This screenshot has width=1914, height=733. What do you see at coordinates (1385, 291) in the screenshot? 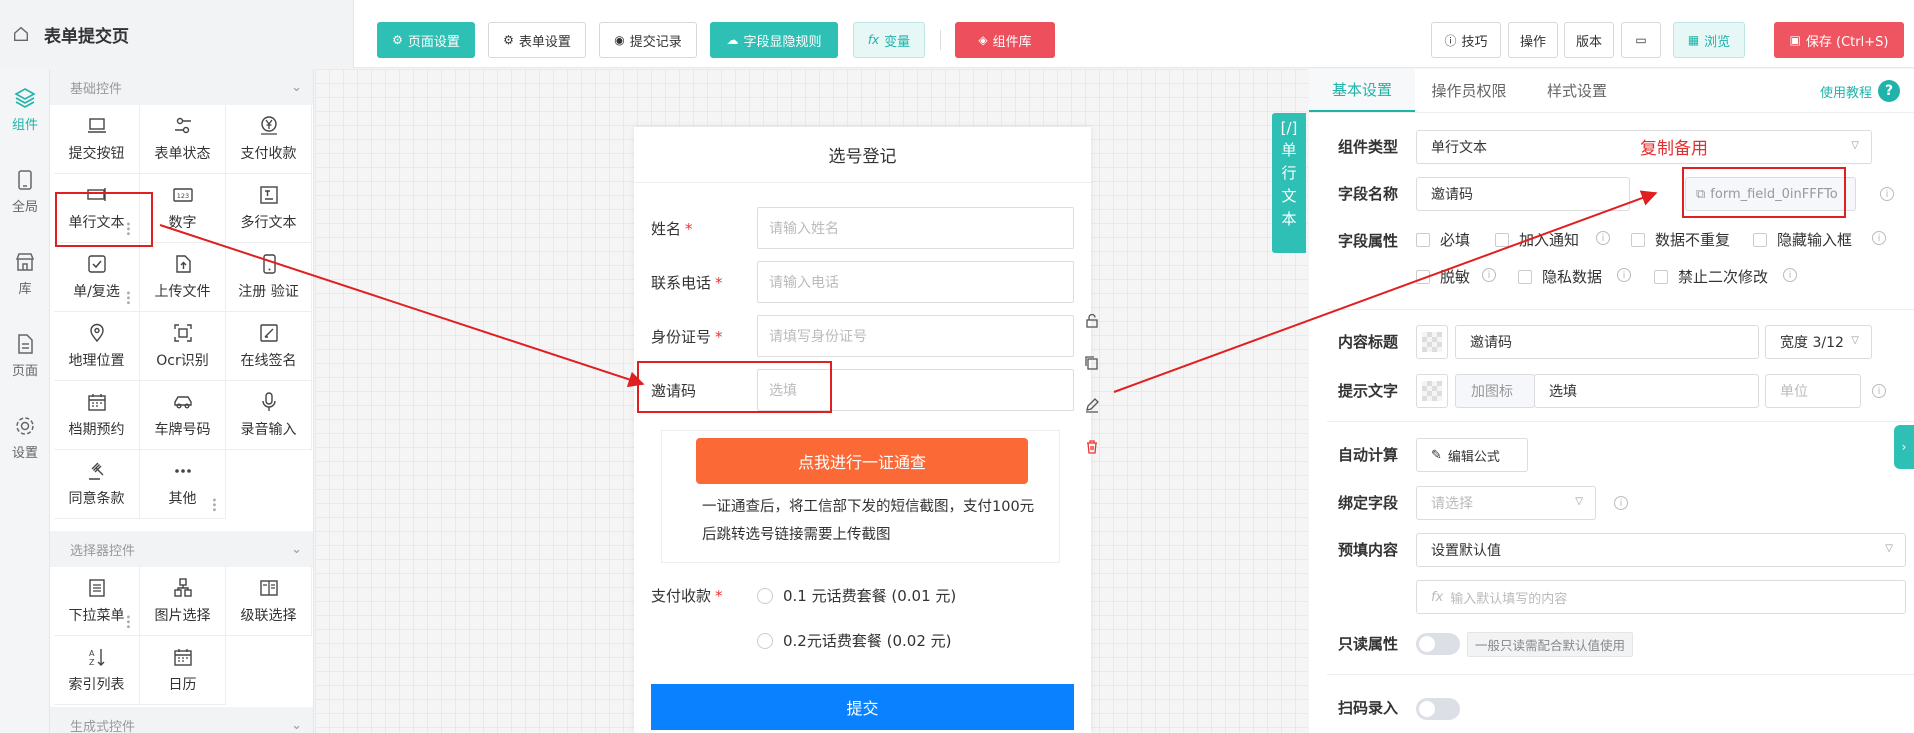
I see `arrow-field-to-id` at bounding box center [1385, 291].